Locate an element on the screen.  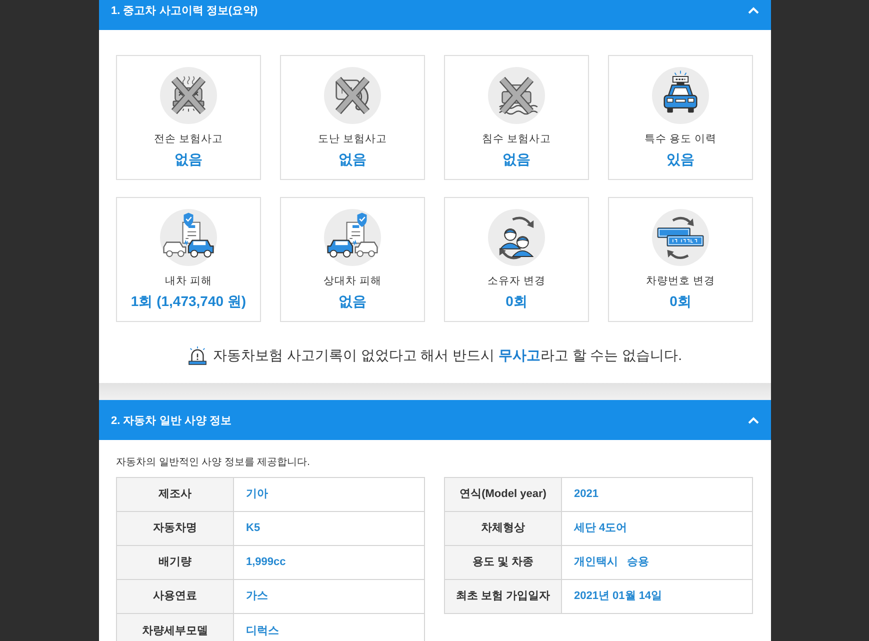
spec-label: 차체형상 is located at coordinates (503, 529).